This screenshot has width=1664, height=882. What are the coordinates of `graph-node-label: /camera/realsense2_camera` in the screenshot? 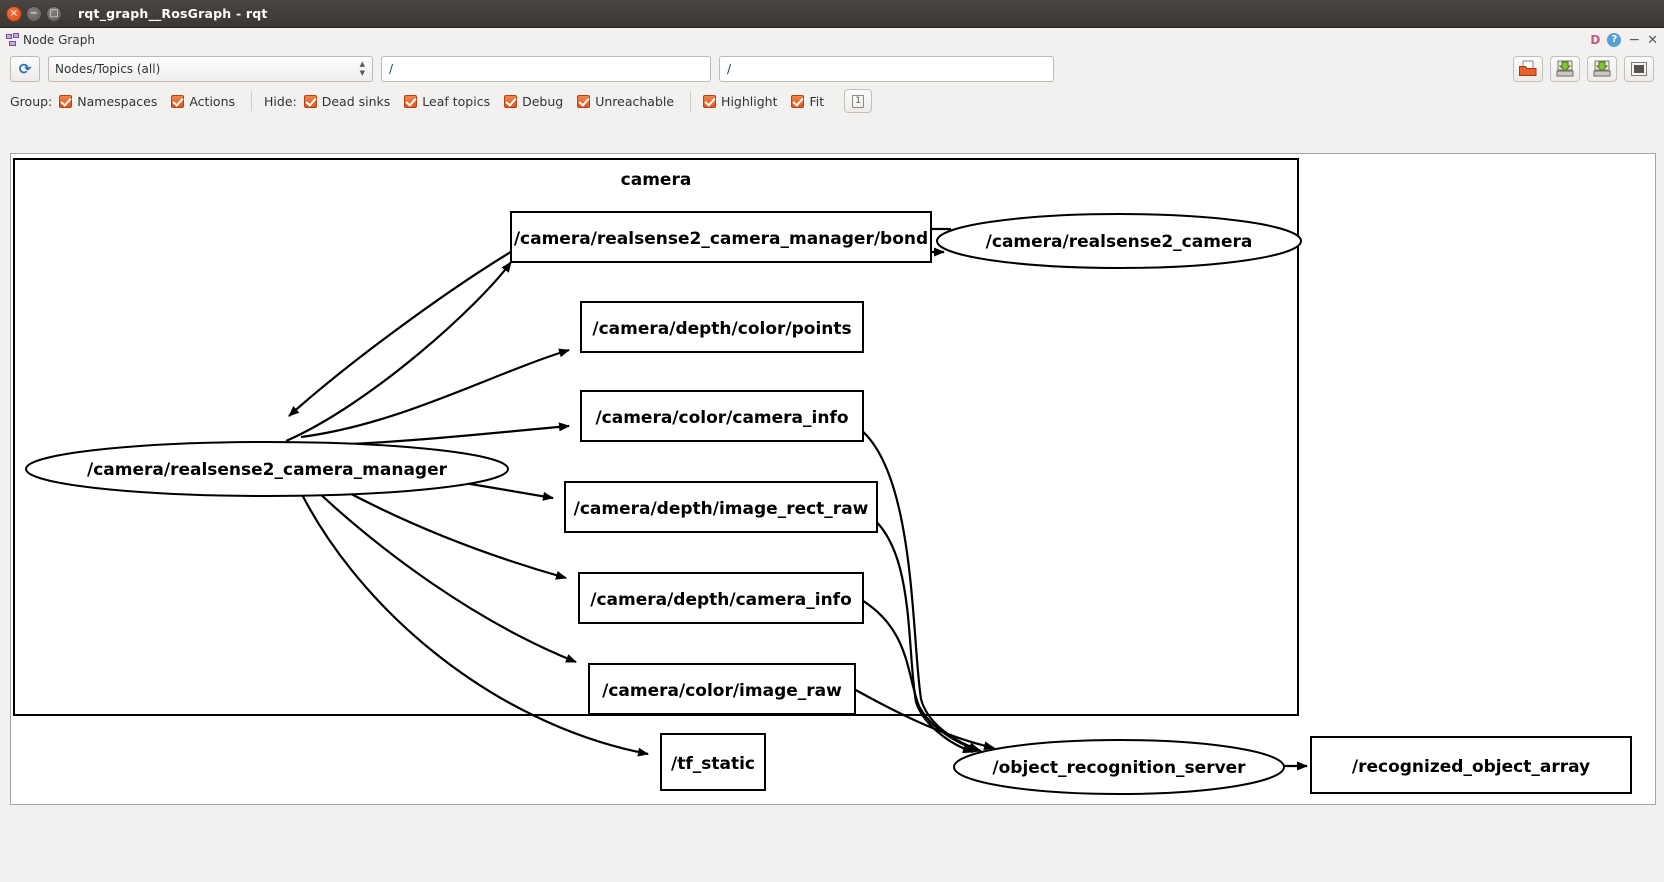 It's located at (1119, 242).